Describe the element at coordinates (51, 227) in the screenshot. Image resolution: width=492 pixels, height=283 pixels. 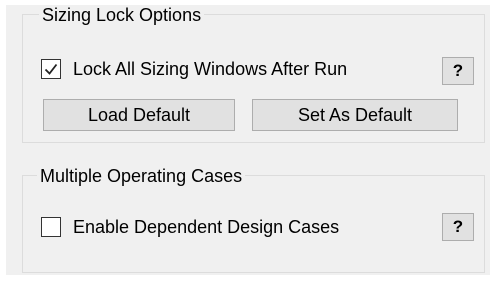
I see `enable-dependent-cases-checkbox` at that location.